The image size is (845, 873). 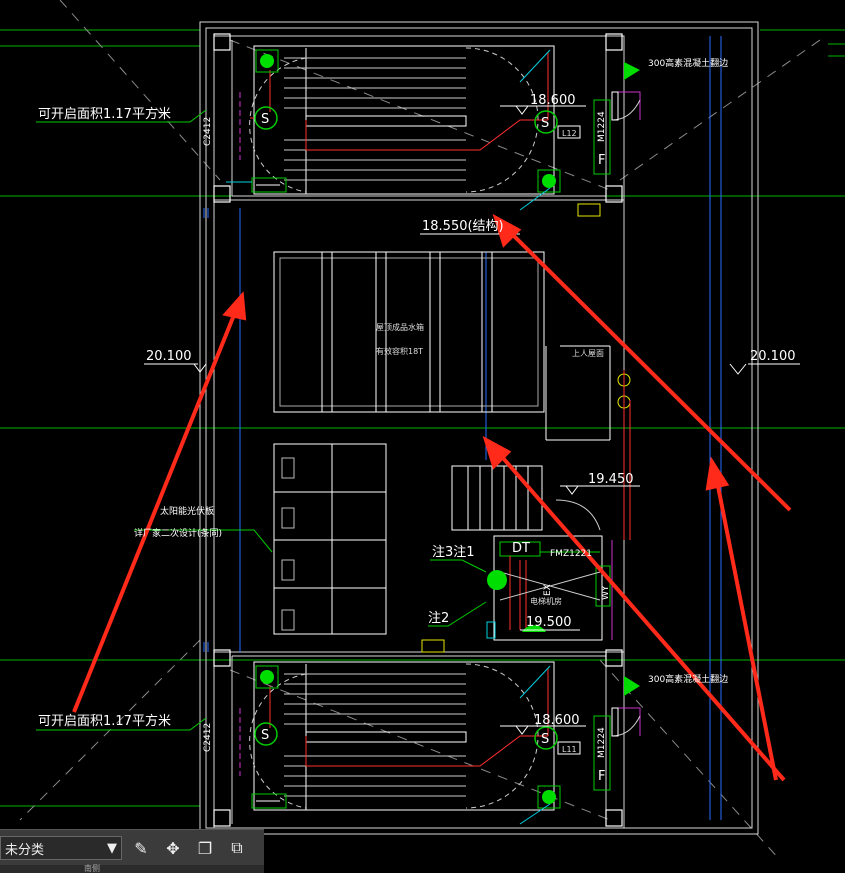 I want to click on water-tank, so click(x=409, y=332).